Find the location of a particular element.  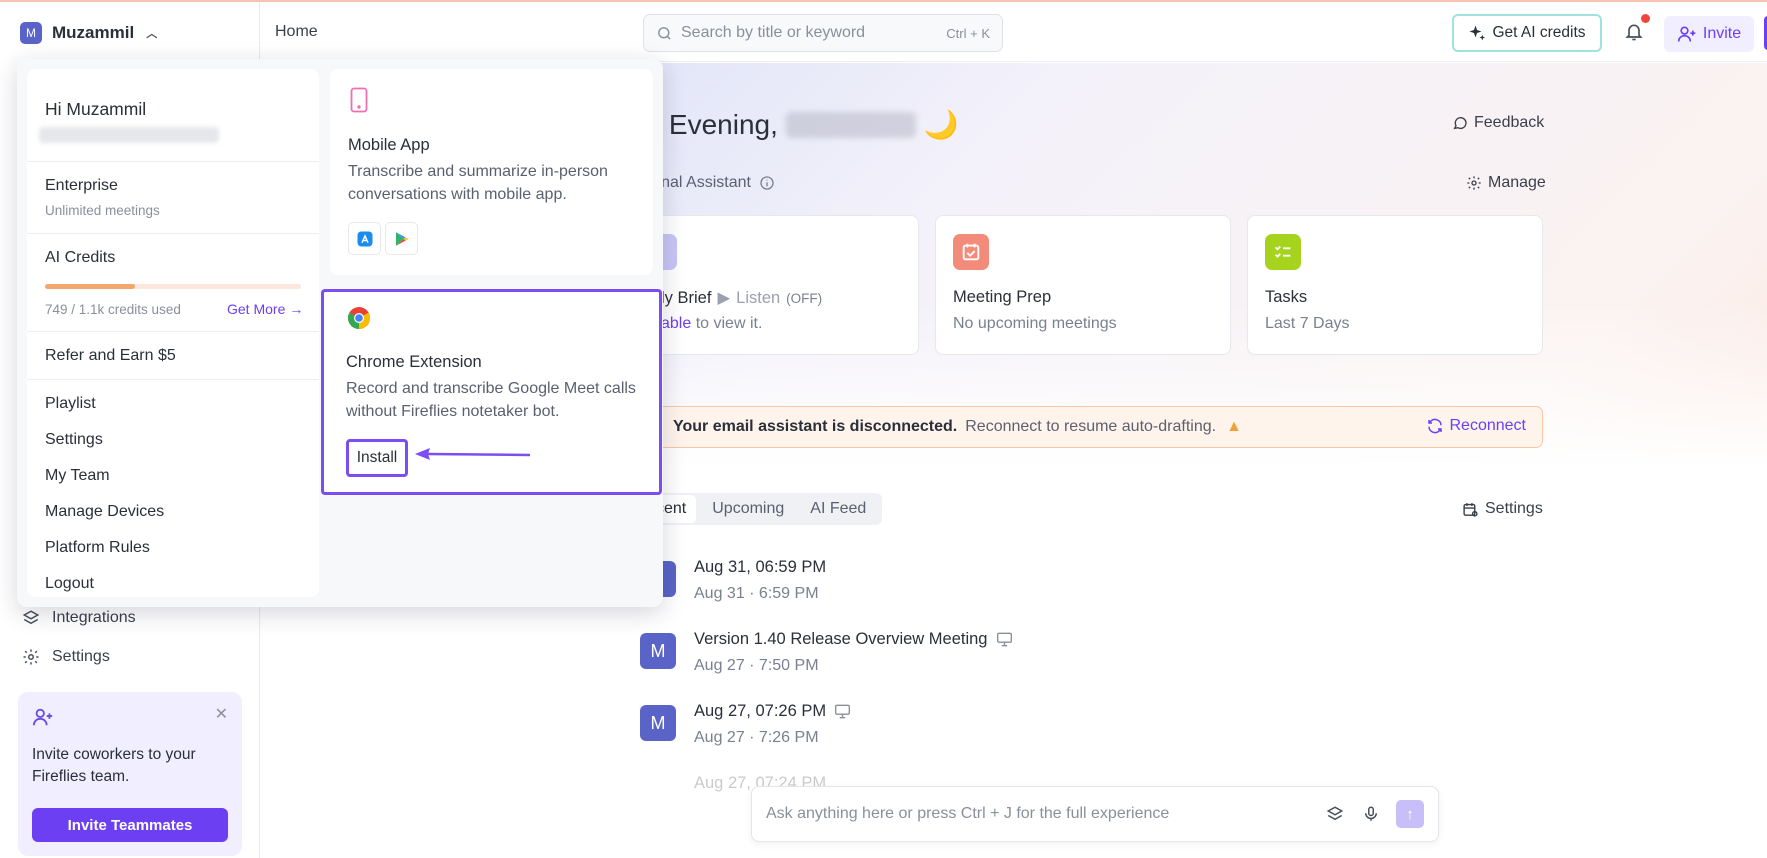

refresh-icon is located at coordinates (1434, 426).